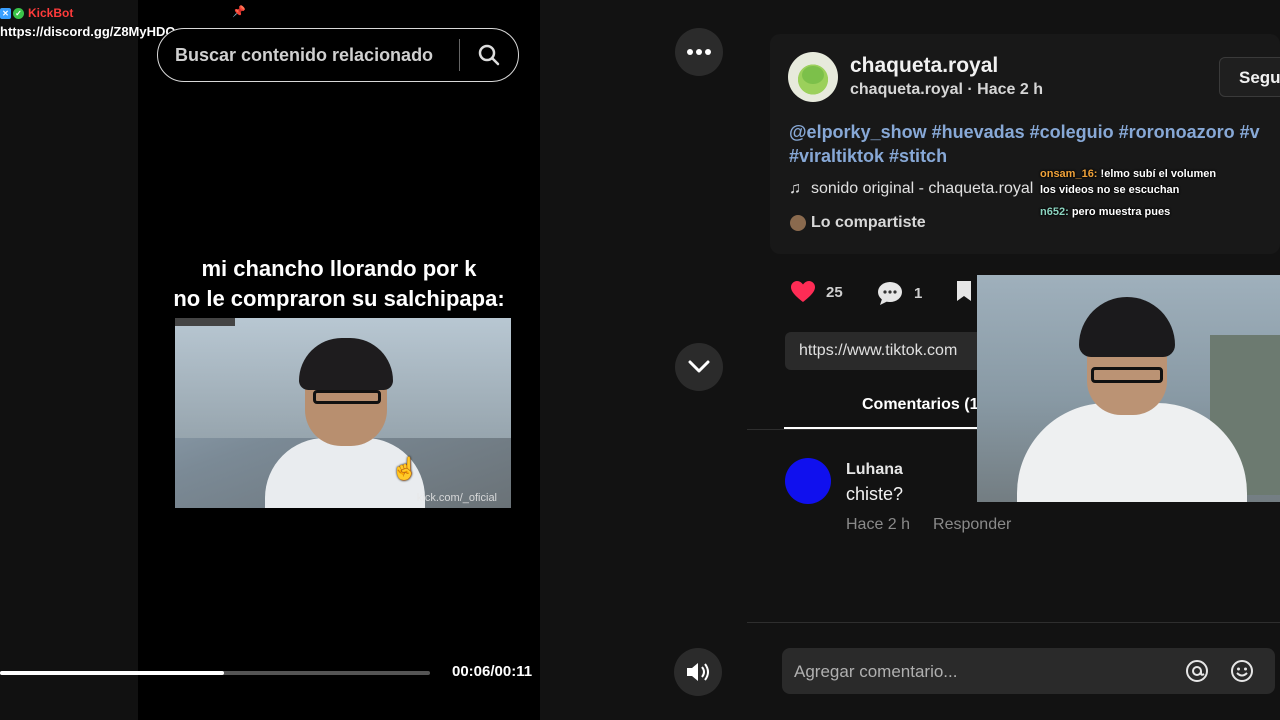 This screenshot has height=720, width=1280. I want to click on author-avatar, so click(813, 77).